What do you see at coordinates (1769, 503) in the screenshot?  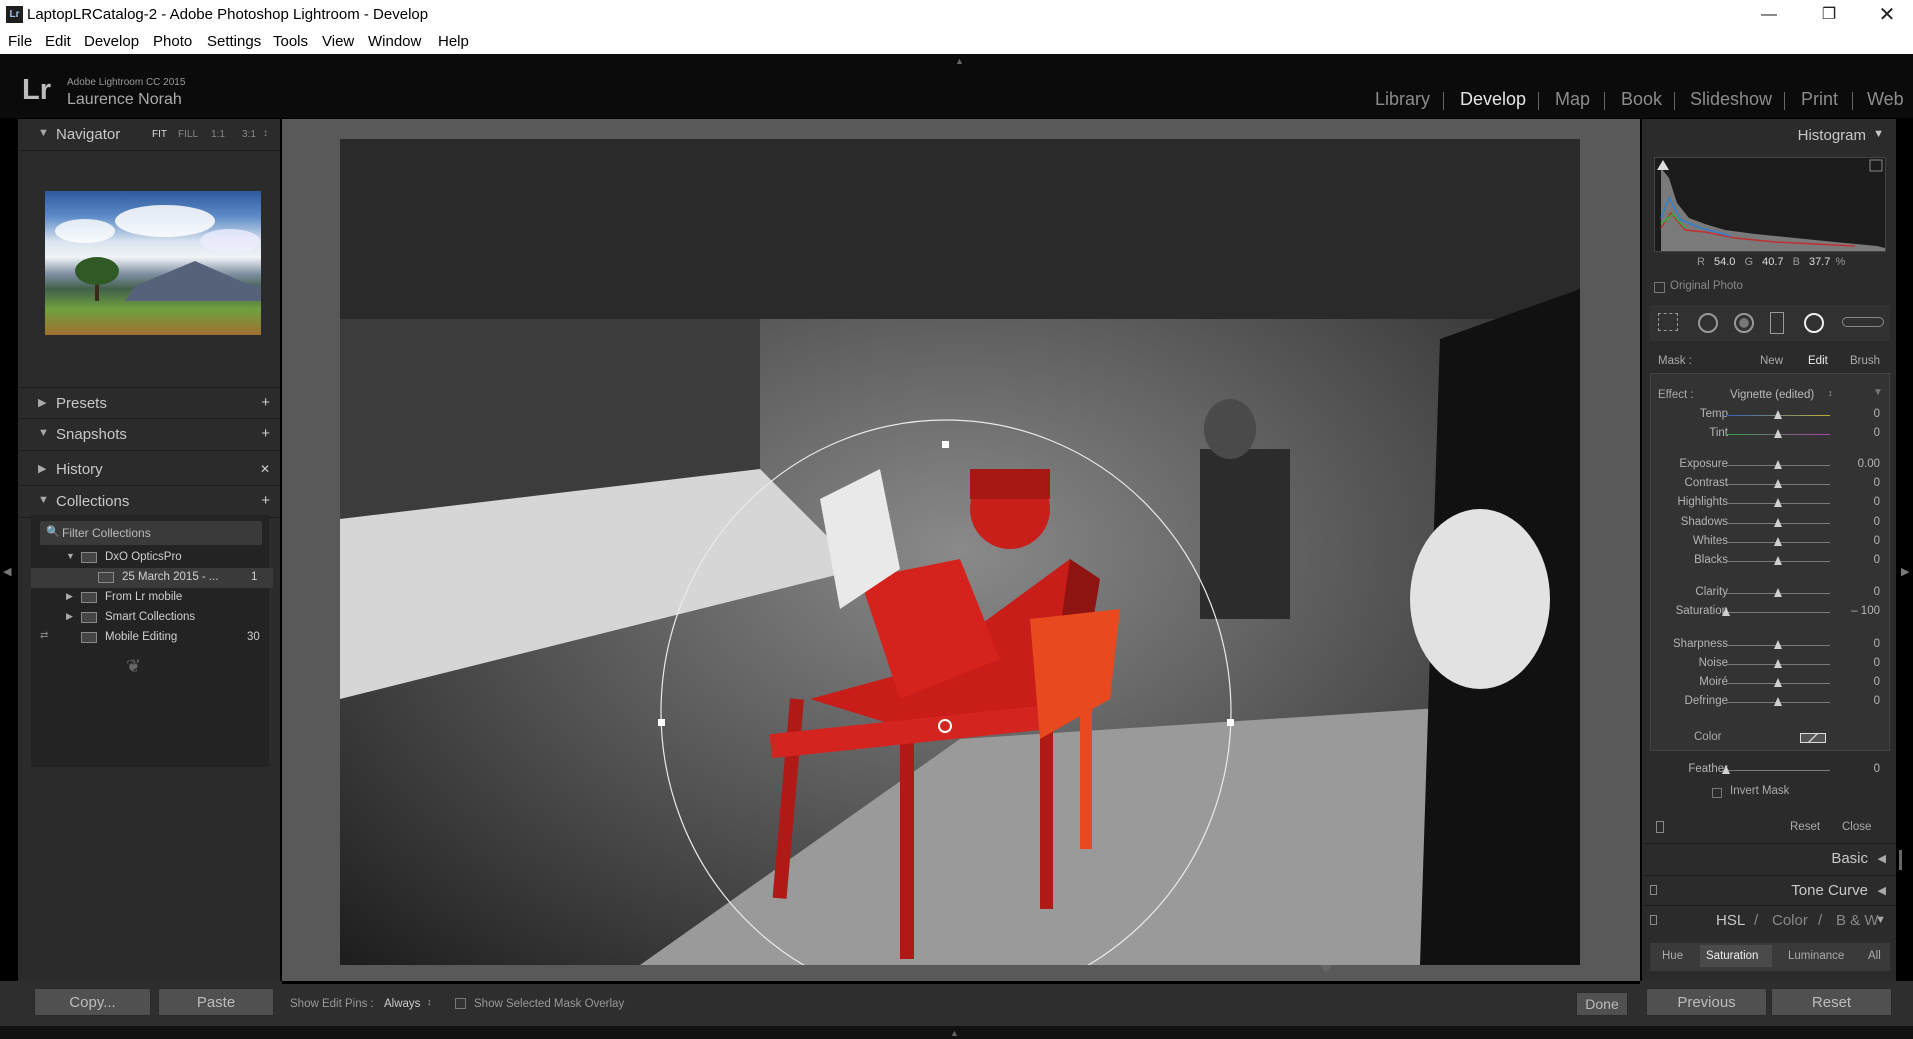 I see `slider-highlights: Highlights 0` at bounding box center [1769, 503].